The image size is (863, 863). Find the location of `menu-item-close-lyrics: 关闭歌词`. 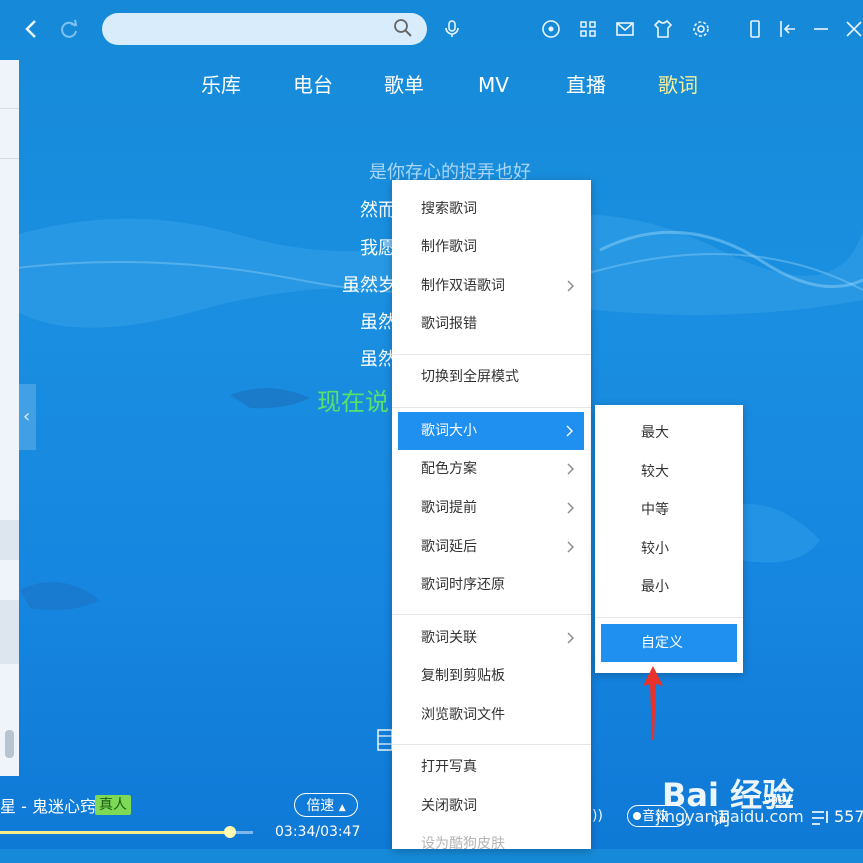

menu-item-close-lyrics: 关闭歌词 is located at coordinates (491, 806).